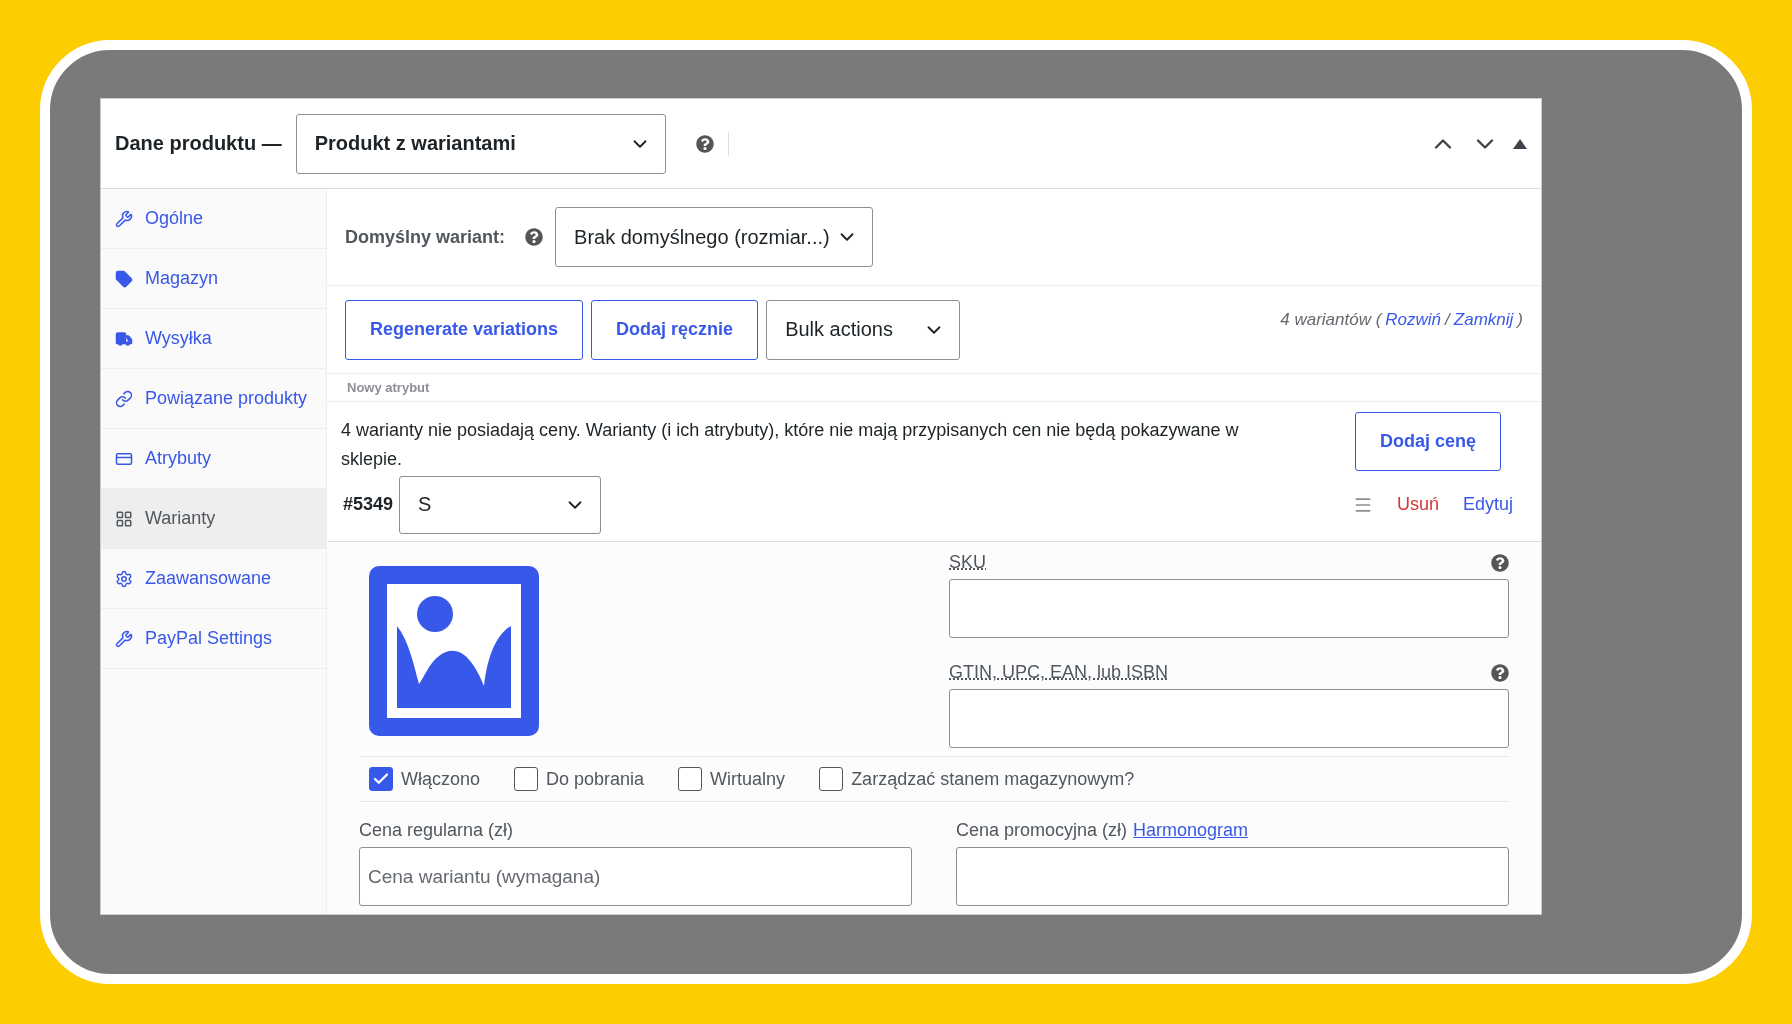 Image resolution: width=1792 pixels, height=1024 pixels. I want to click on attribute-select: S, so click(500, 504).